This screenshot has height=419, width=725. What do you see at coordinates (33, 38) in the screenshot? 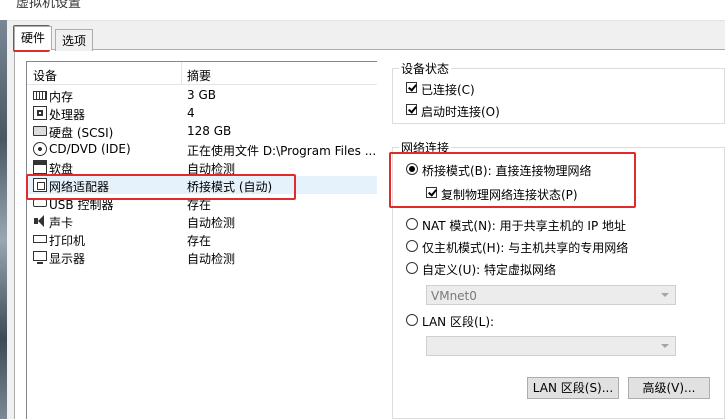
I see `tab-hardware: 硬件` at bounding box center [33, 38].